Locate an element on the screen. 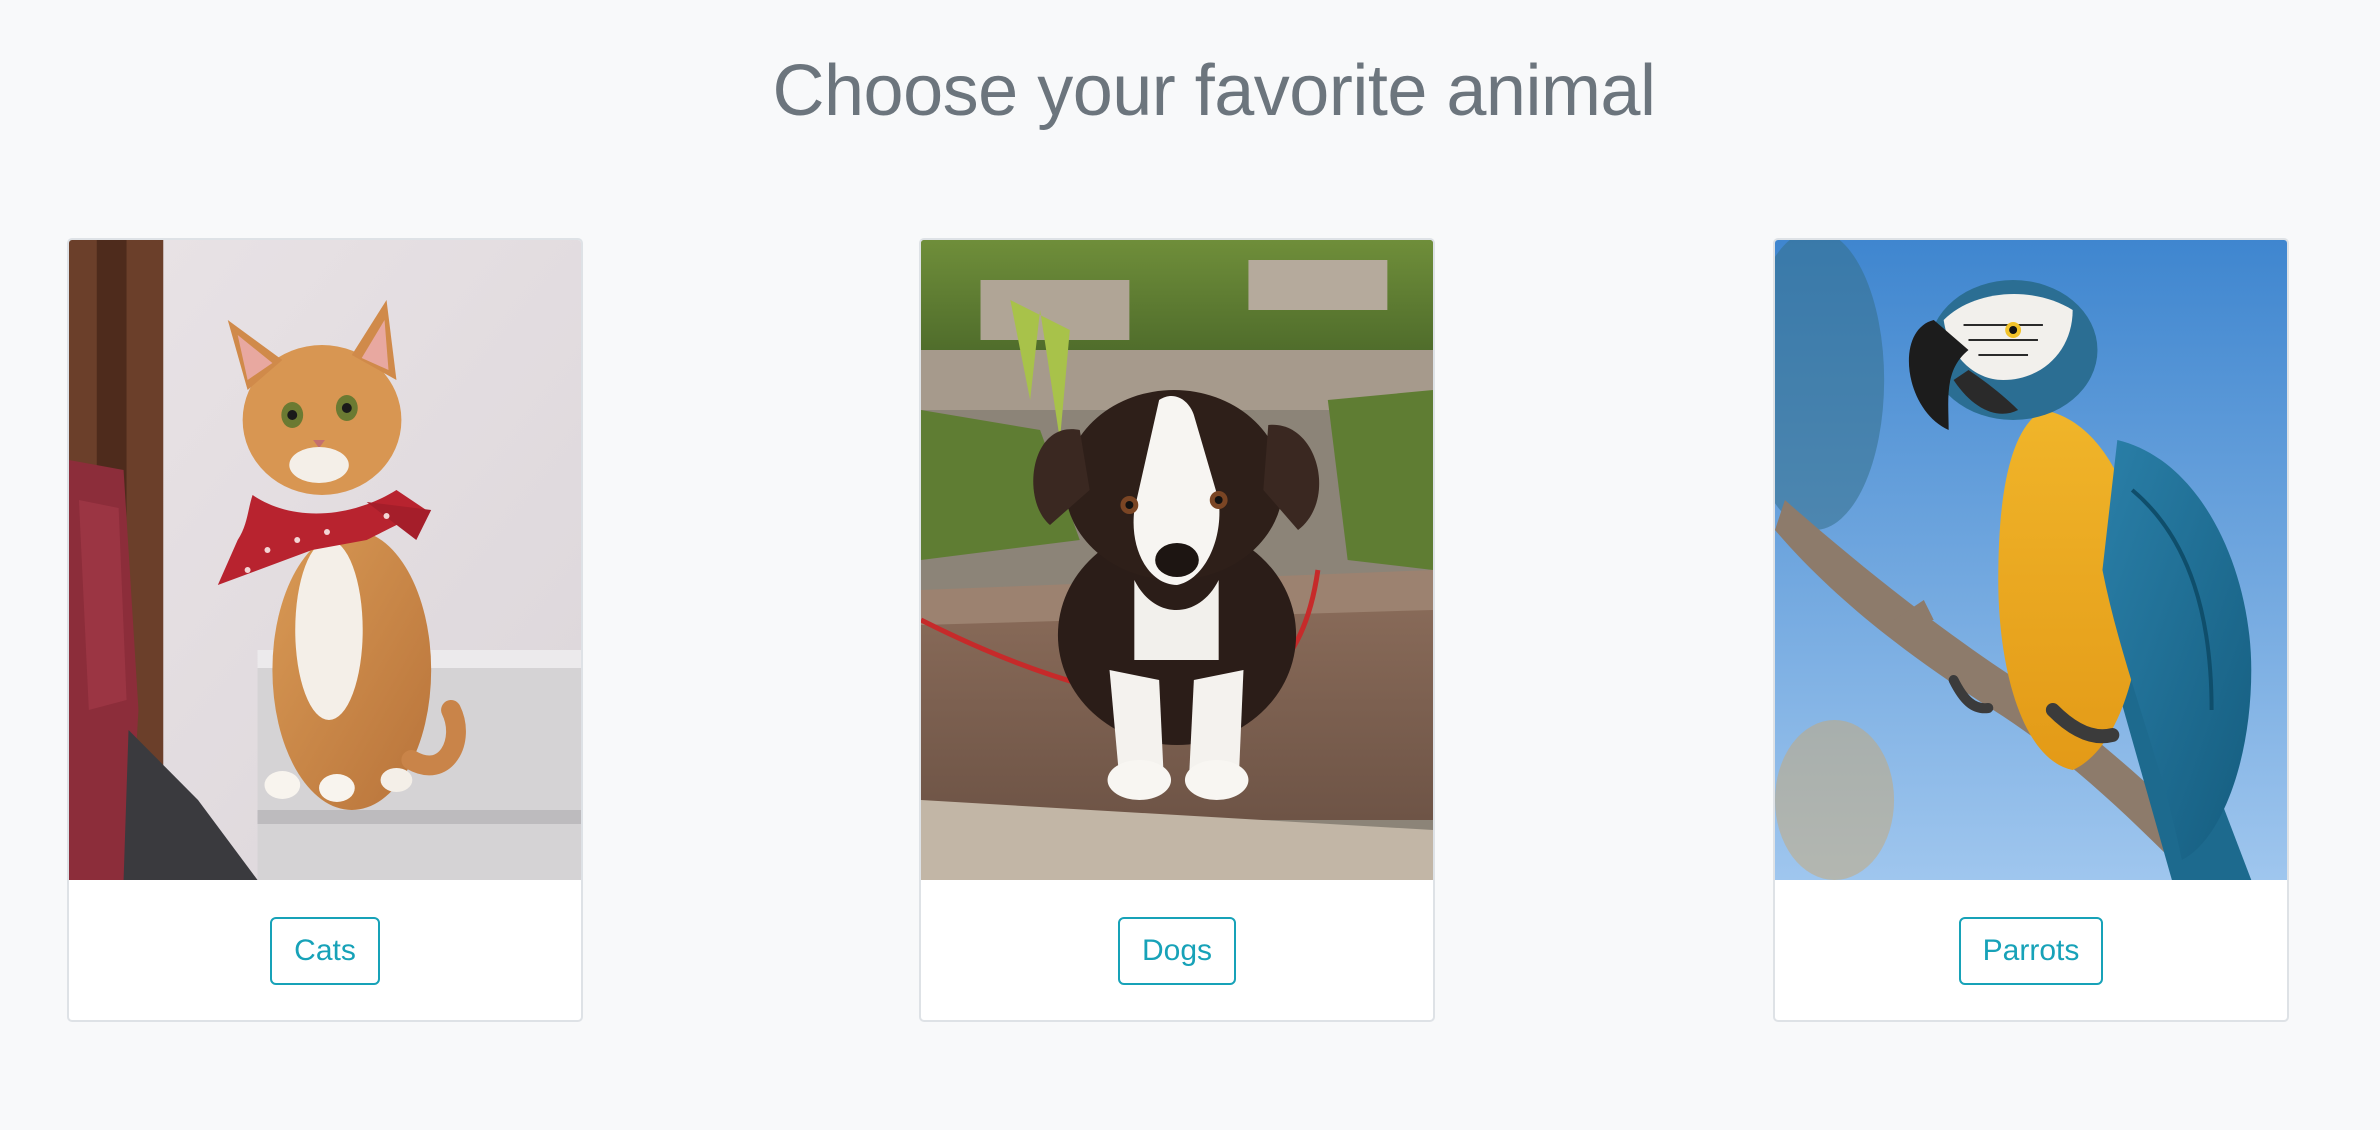 The height and width of the screenshot is (1130, 2380). dog-image is located at coordinates (1177, 560).